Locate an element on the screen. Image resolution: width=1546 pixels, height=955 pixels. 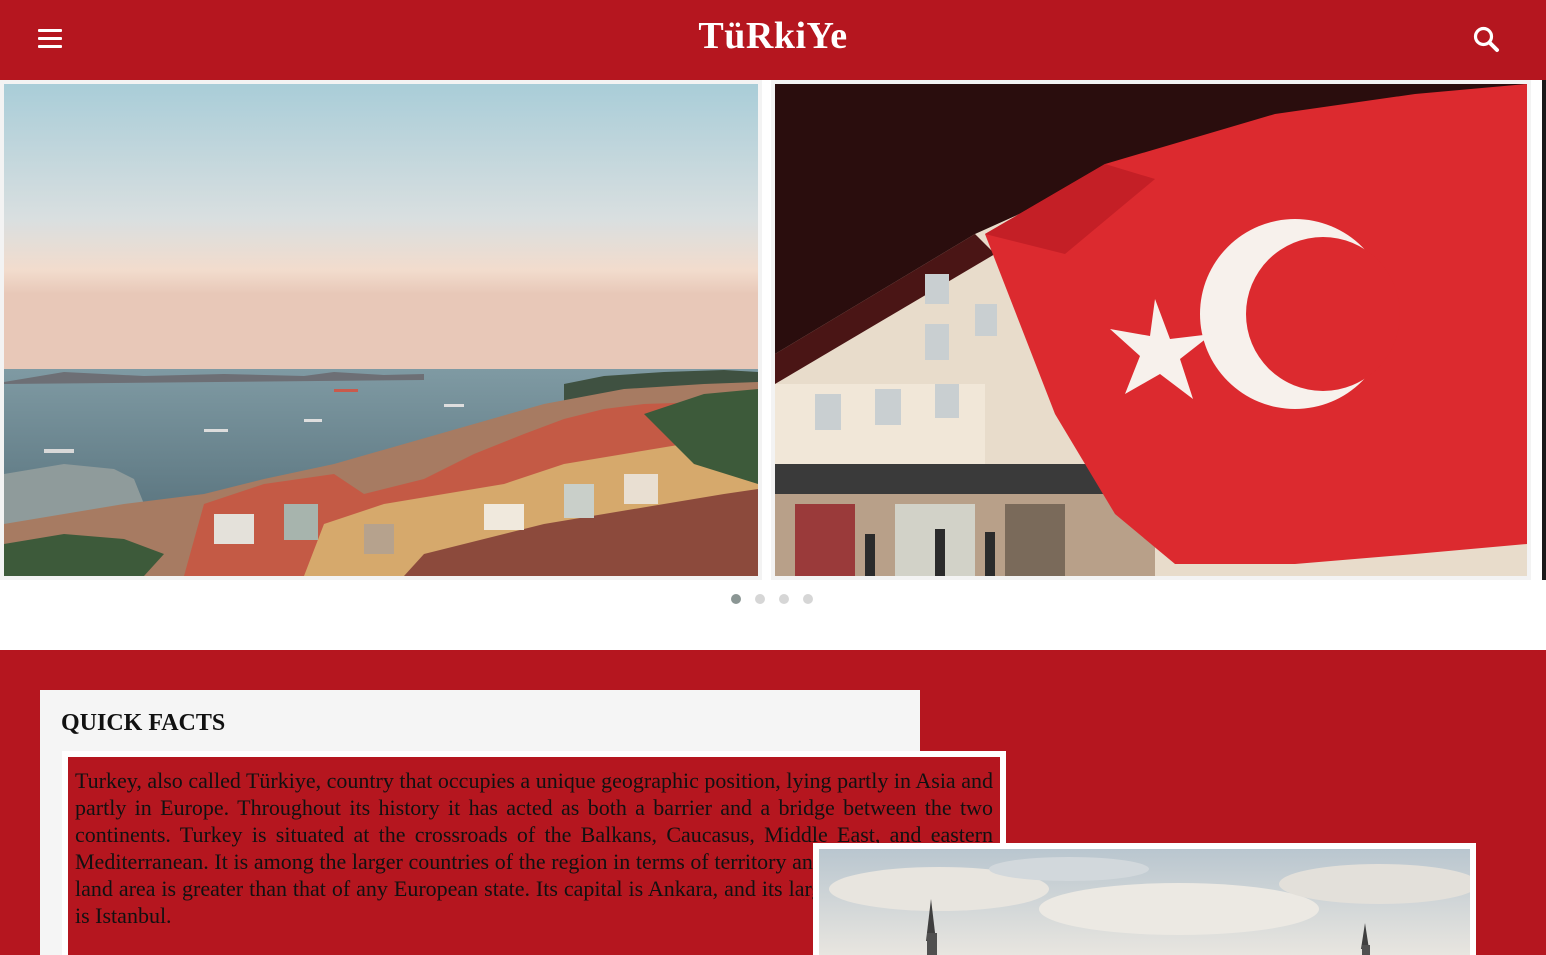
quick-facts-title: QUICK FACTS is located at coordinates (143, 723).